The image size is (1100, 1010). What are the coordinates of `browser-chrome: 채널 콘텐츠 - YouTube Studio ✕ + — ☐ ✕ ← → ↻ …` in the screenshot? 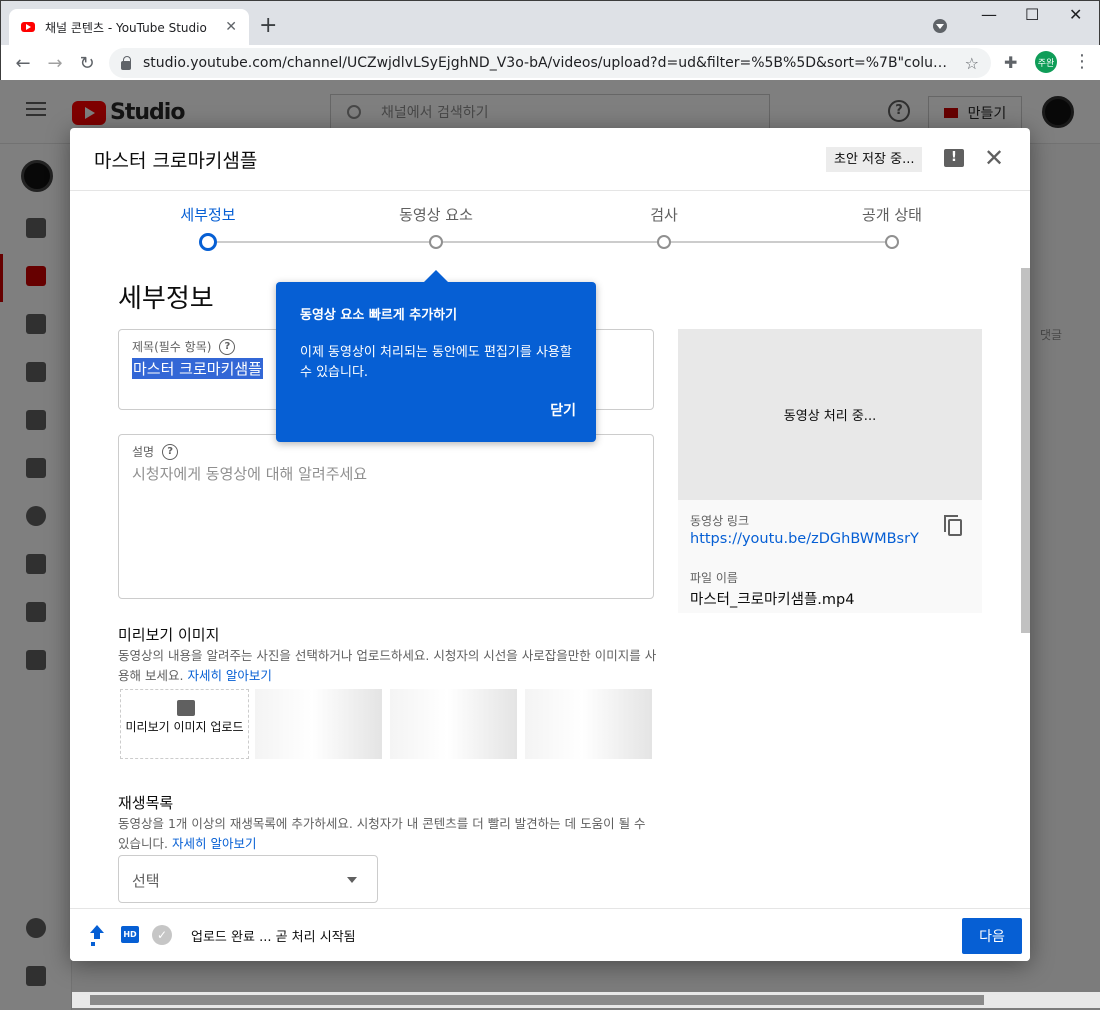 It's located at (550, 40).